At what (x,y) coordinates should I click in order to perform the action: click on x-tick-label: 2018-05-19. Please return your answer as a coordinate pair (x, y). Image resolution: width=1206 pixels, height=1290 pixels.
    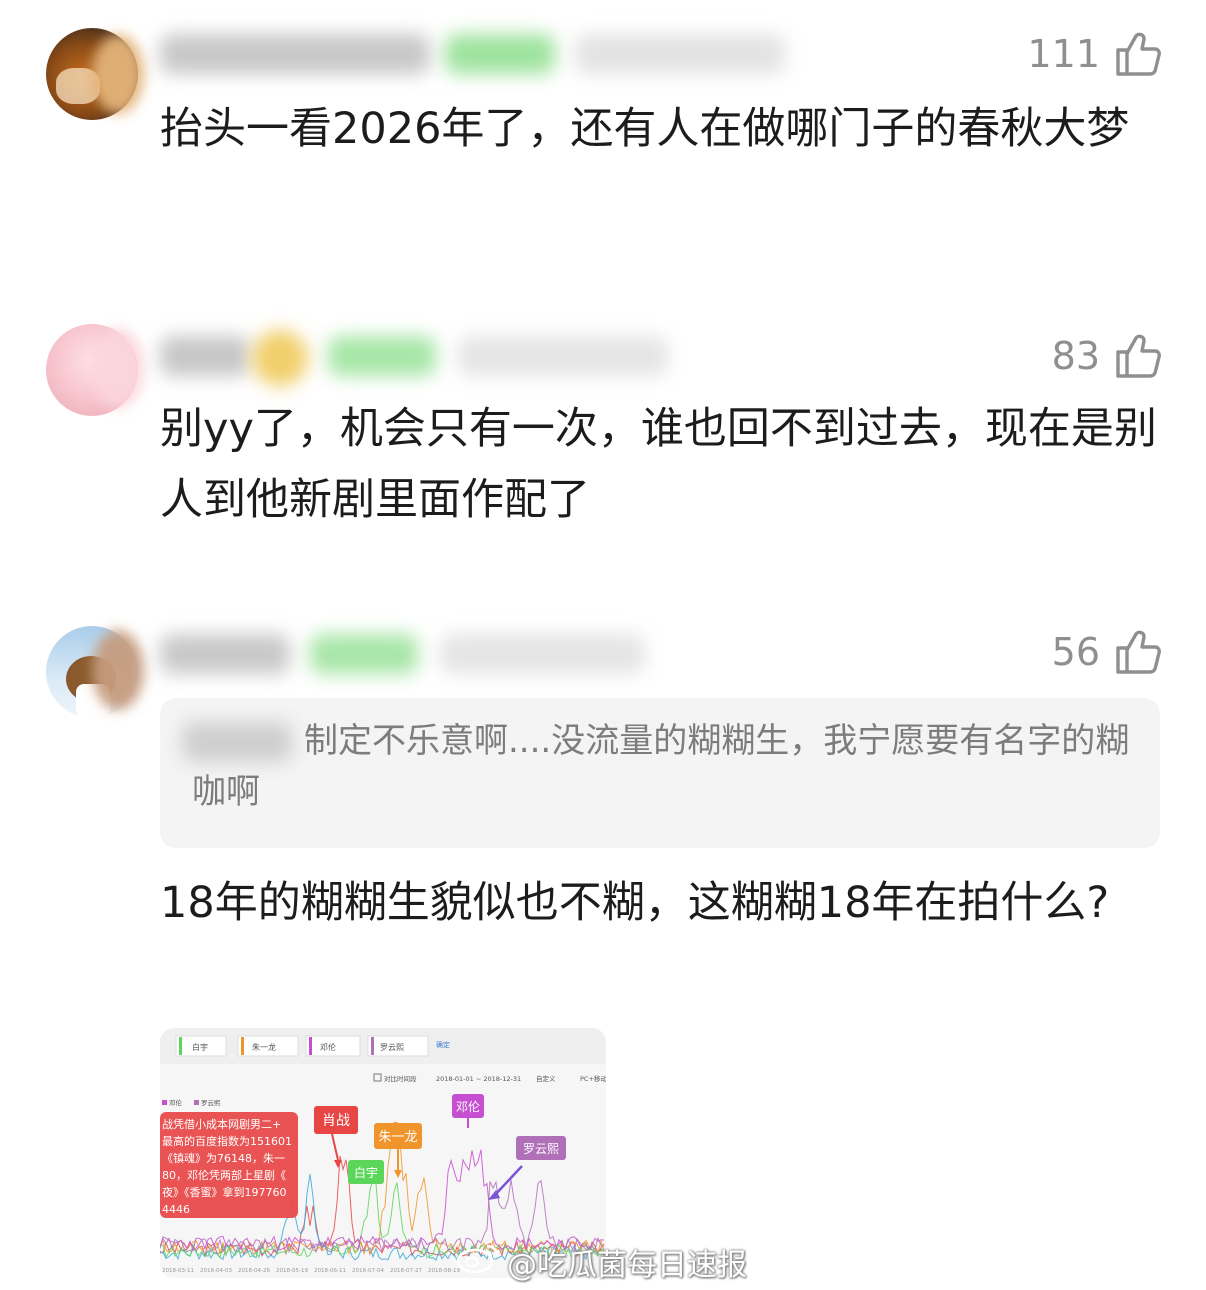
    Looking at the image, I should click on (292, 1271).